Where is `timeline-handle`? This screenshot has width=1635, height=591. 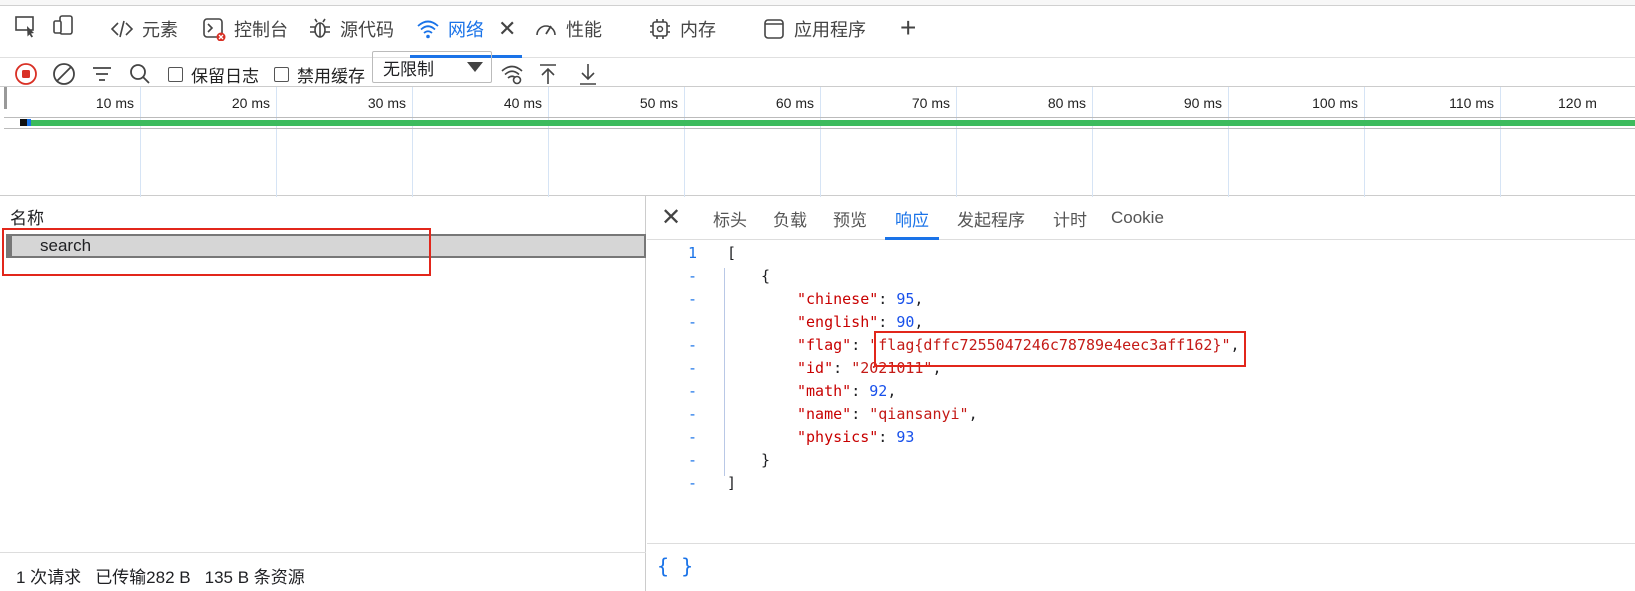
timeline-handle is located at coordinates (5, 98).